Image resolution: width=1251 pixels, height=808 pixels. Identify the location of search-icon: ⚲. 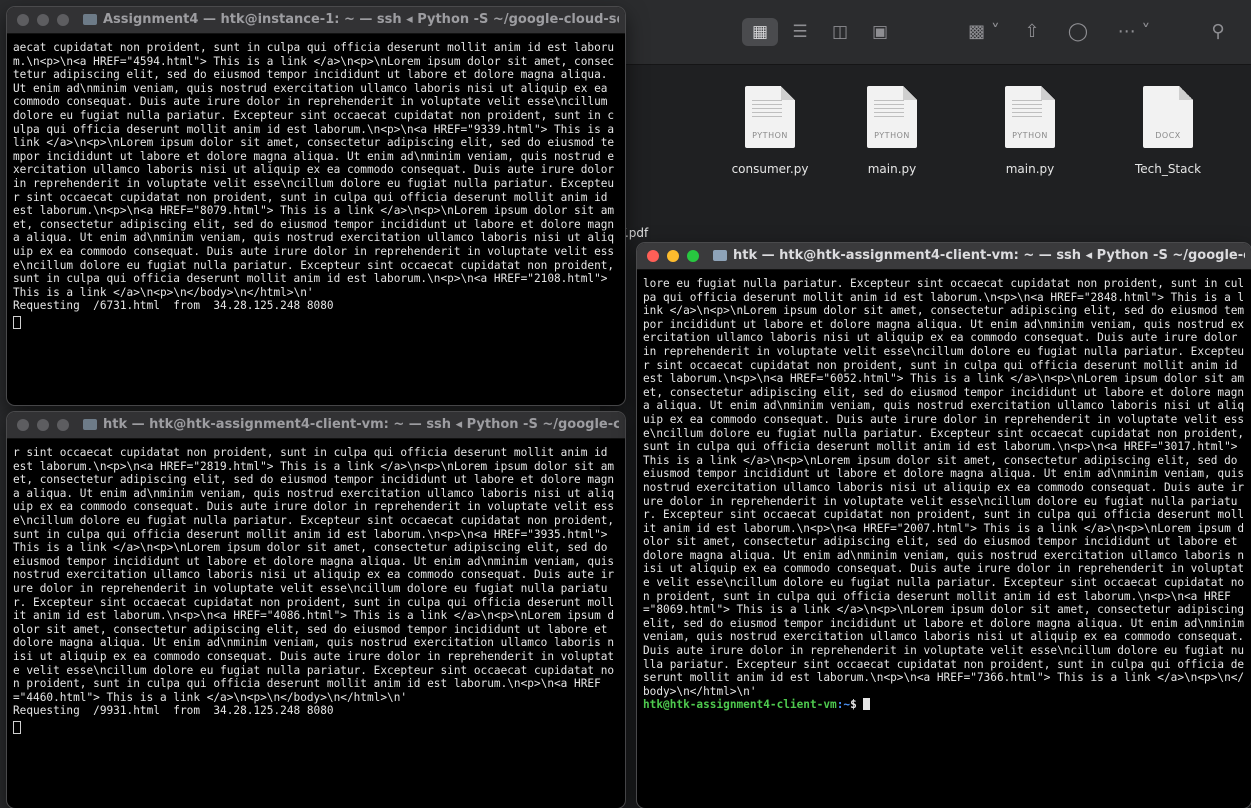
(1218, 32).